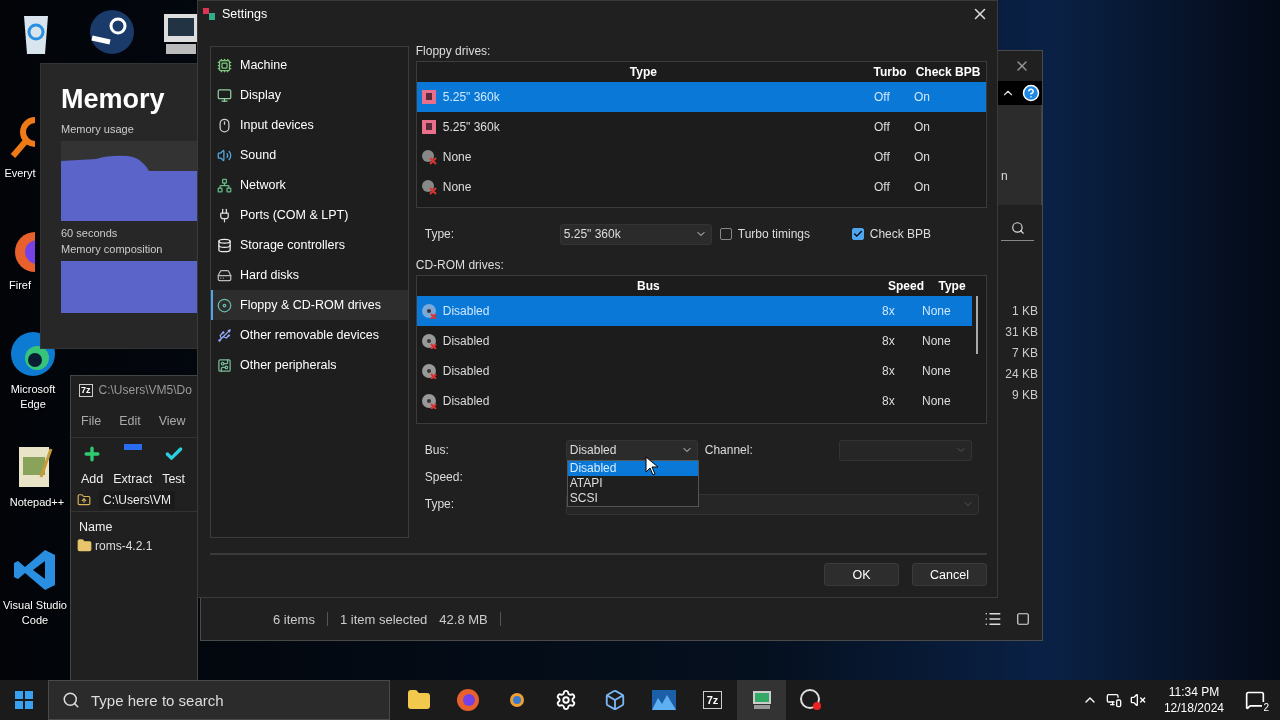 The width and height of the screenshot is (1280, 720). What do you see at coordinates (113, 99) in the screenshot?
I see `panel-title: Memory` at bounding box center [113, 99].